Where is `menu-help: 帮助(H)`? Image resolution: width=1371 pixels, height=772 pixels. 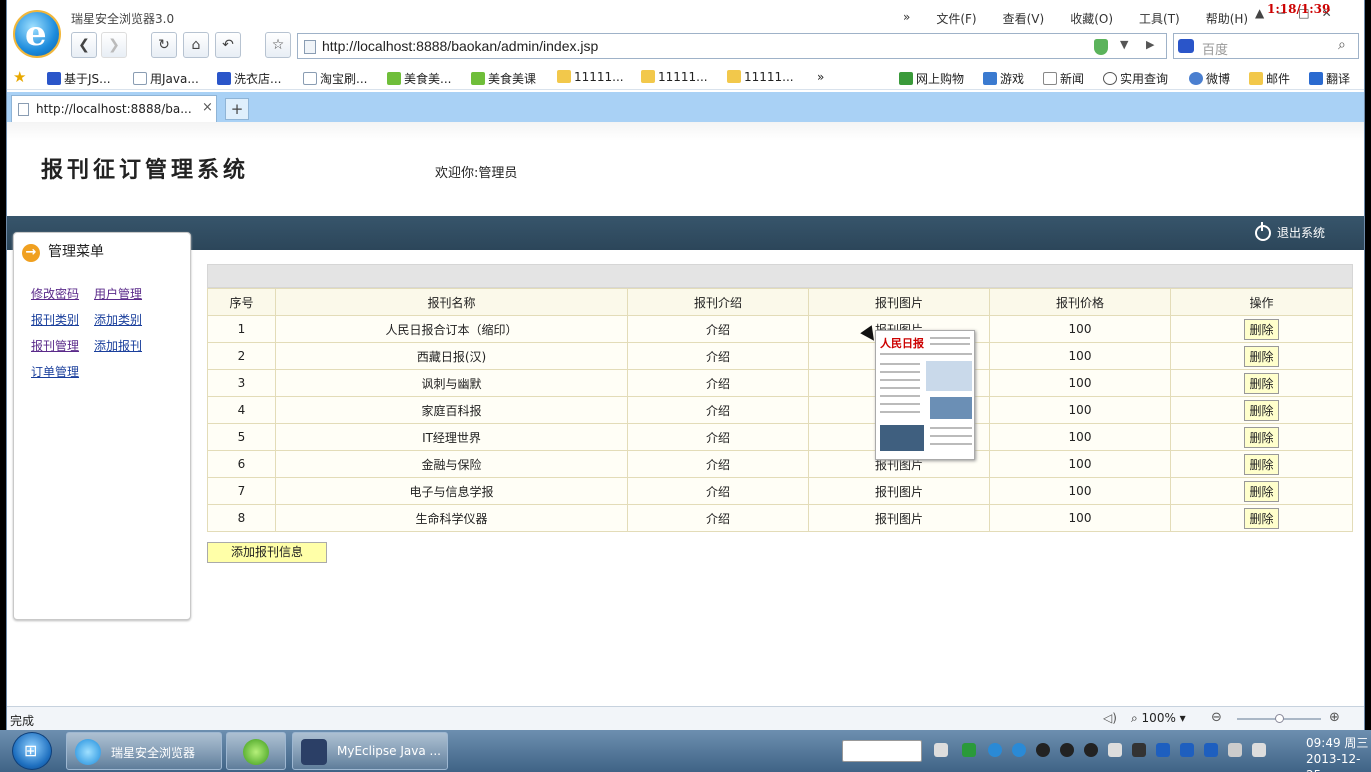 menu-help: 帮助(H) is located at coordinates (1227, 18).